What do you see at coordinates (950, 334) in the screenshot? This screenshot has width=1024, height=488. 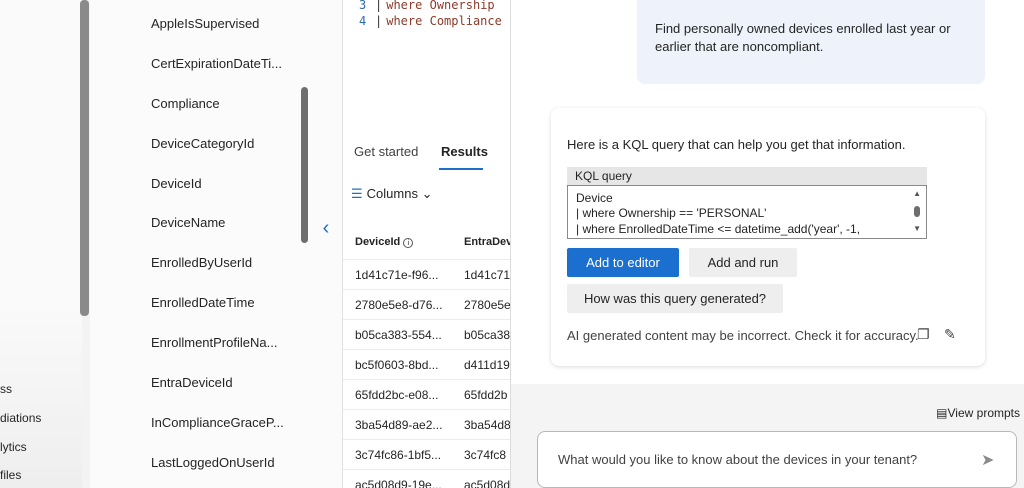 I see `feedback-icon: ✎` at bounding box center [950, 334].